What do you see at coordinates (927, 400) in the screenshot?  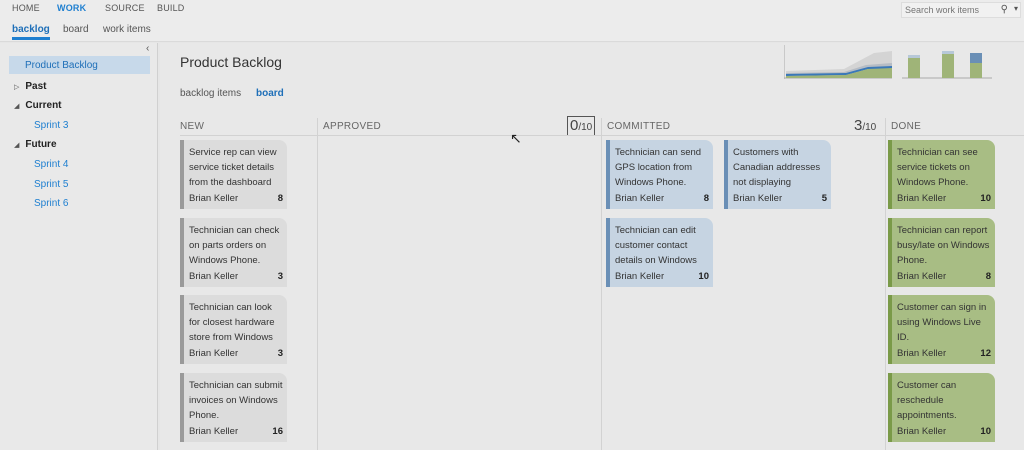 I see `card-title: Customer can reschedule appointments.` at bounding box center [927, 400].